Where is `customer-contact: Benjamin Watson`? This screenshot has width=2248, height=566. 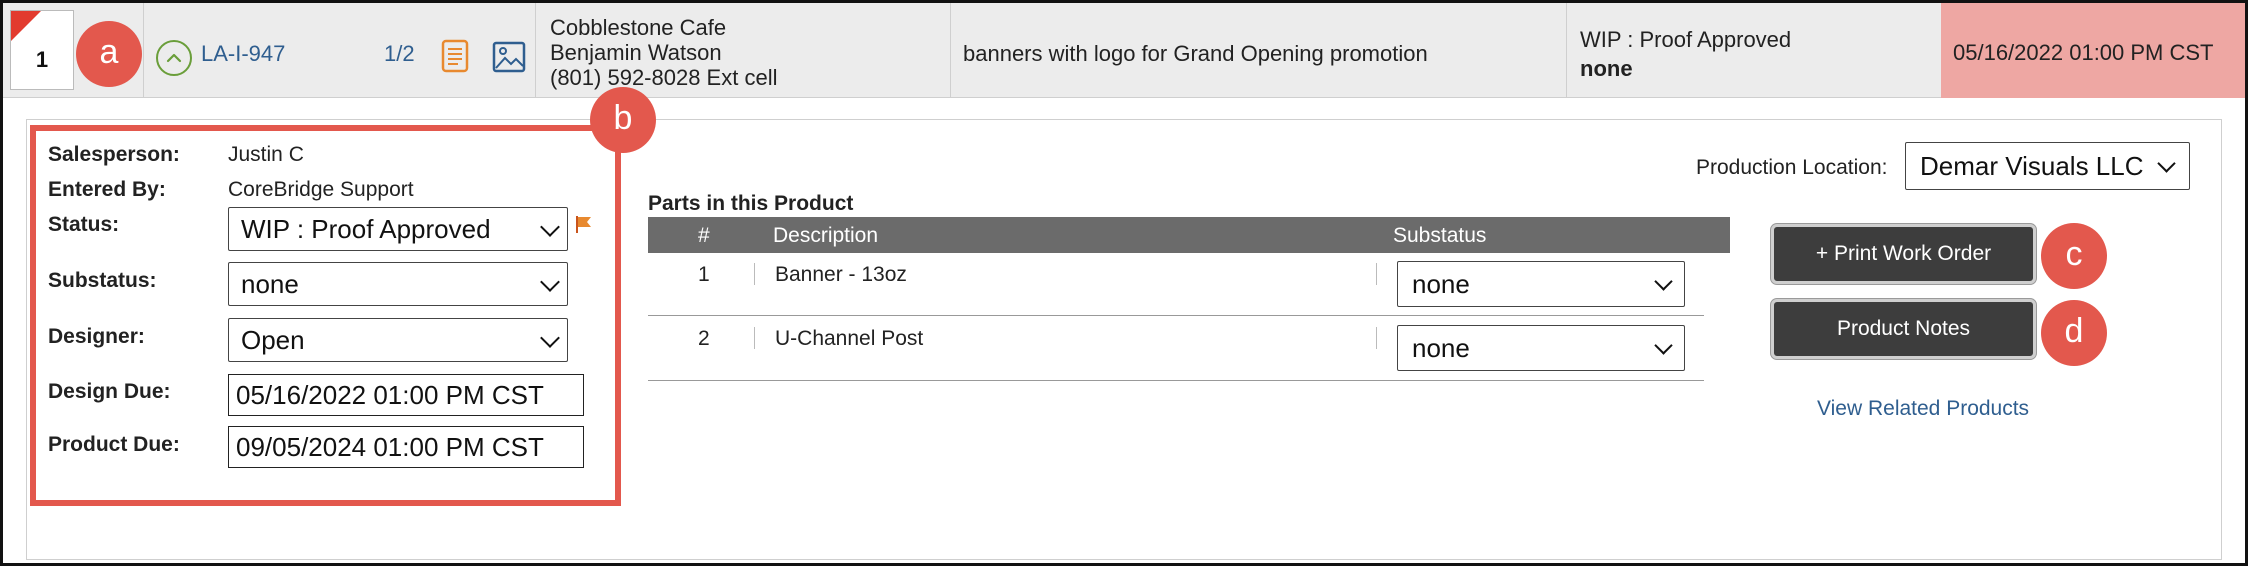 customer-contact: Benjamin Watson is located at coordinates (636, 52).